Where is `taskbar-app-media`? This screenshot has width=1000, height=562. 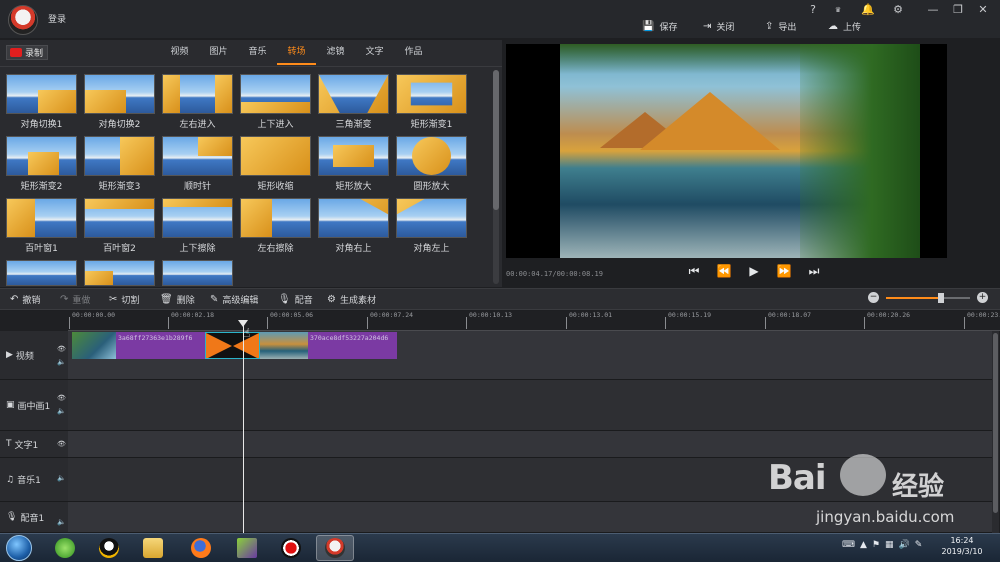
taskbar-app-media is located at coordinates (247, 548).